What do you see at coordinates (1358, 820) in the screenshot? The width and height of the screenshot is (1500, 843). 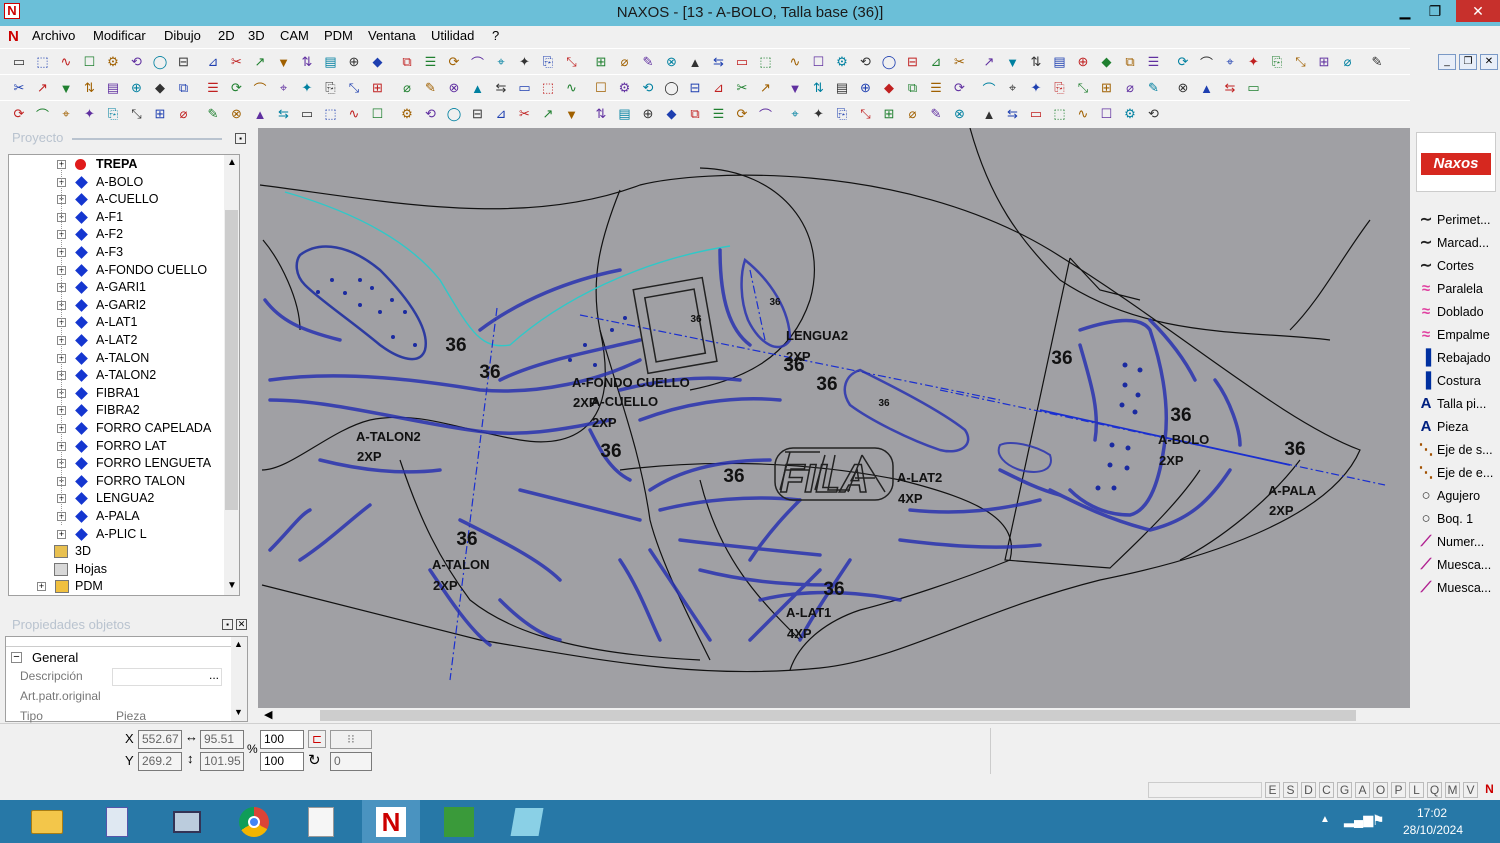 I see `network-icon: ▂▄▆` at bounding box center [1358, 820].